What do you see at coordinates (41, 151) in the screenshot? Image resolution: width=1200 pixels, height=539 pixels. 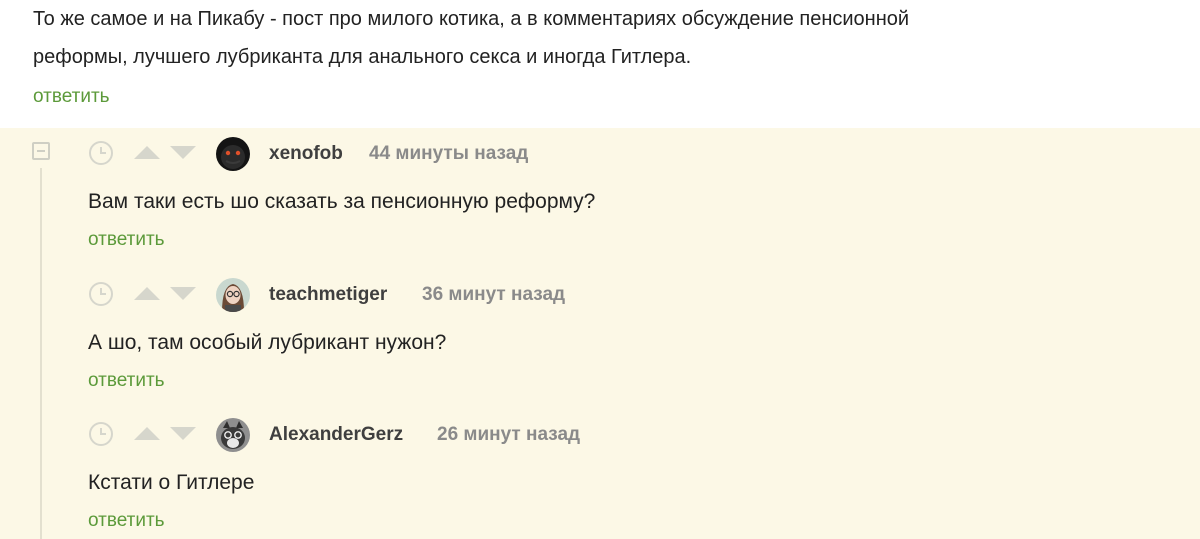 I see `collapse-thread-button` at bounding box center [41, 151].